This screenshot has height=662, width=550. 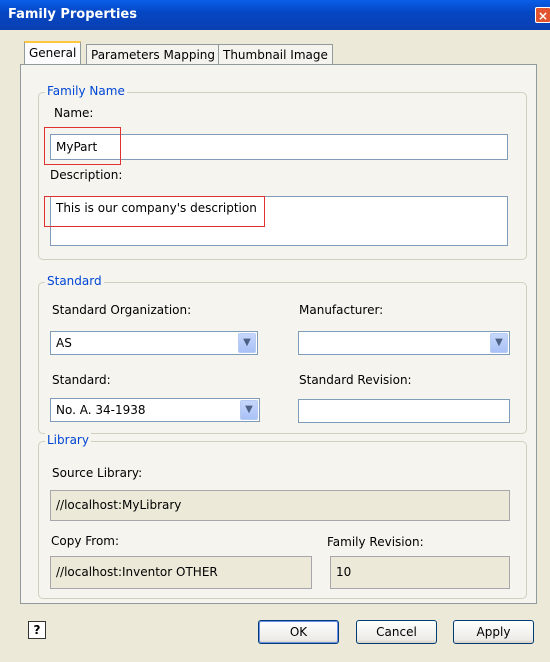 I want to click on standard-legend: Standard, so click(x=74, y=281).